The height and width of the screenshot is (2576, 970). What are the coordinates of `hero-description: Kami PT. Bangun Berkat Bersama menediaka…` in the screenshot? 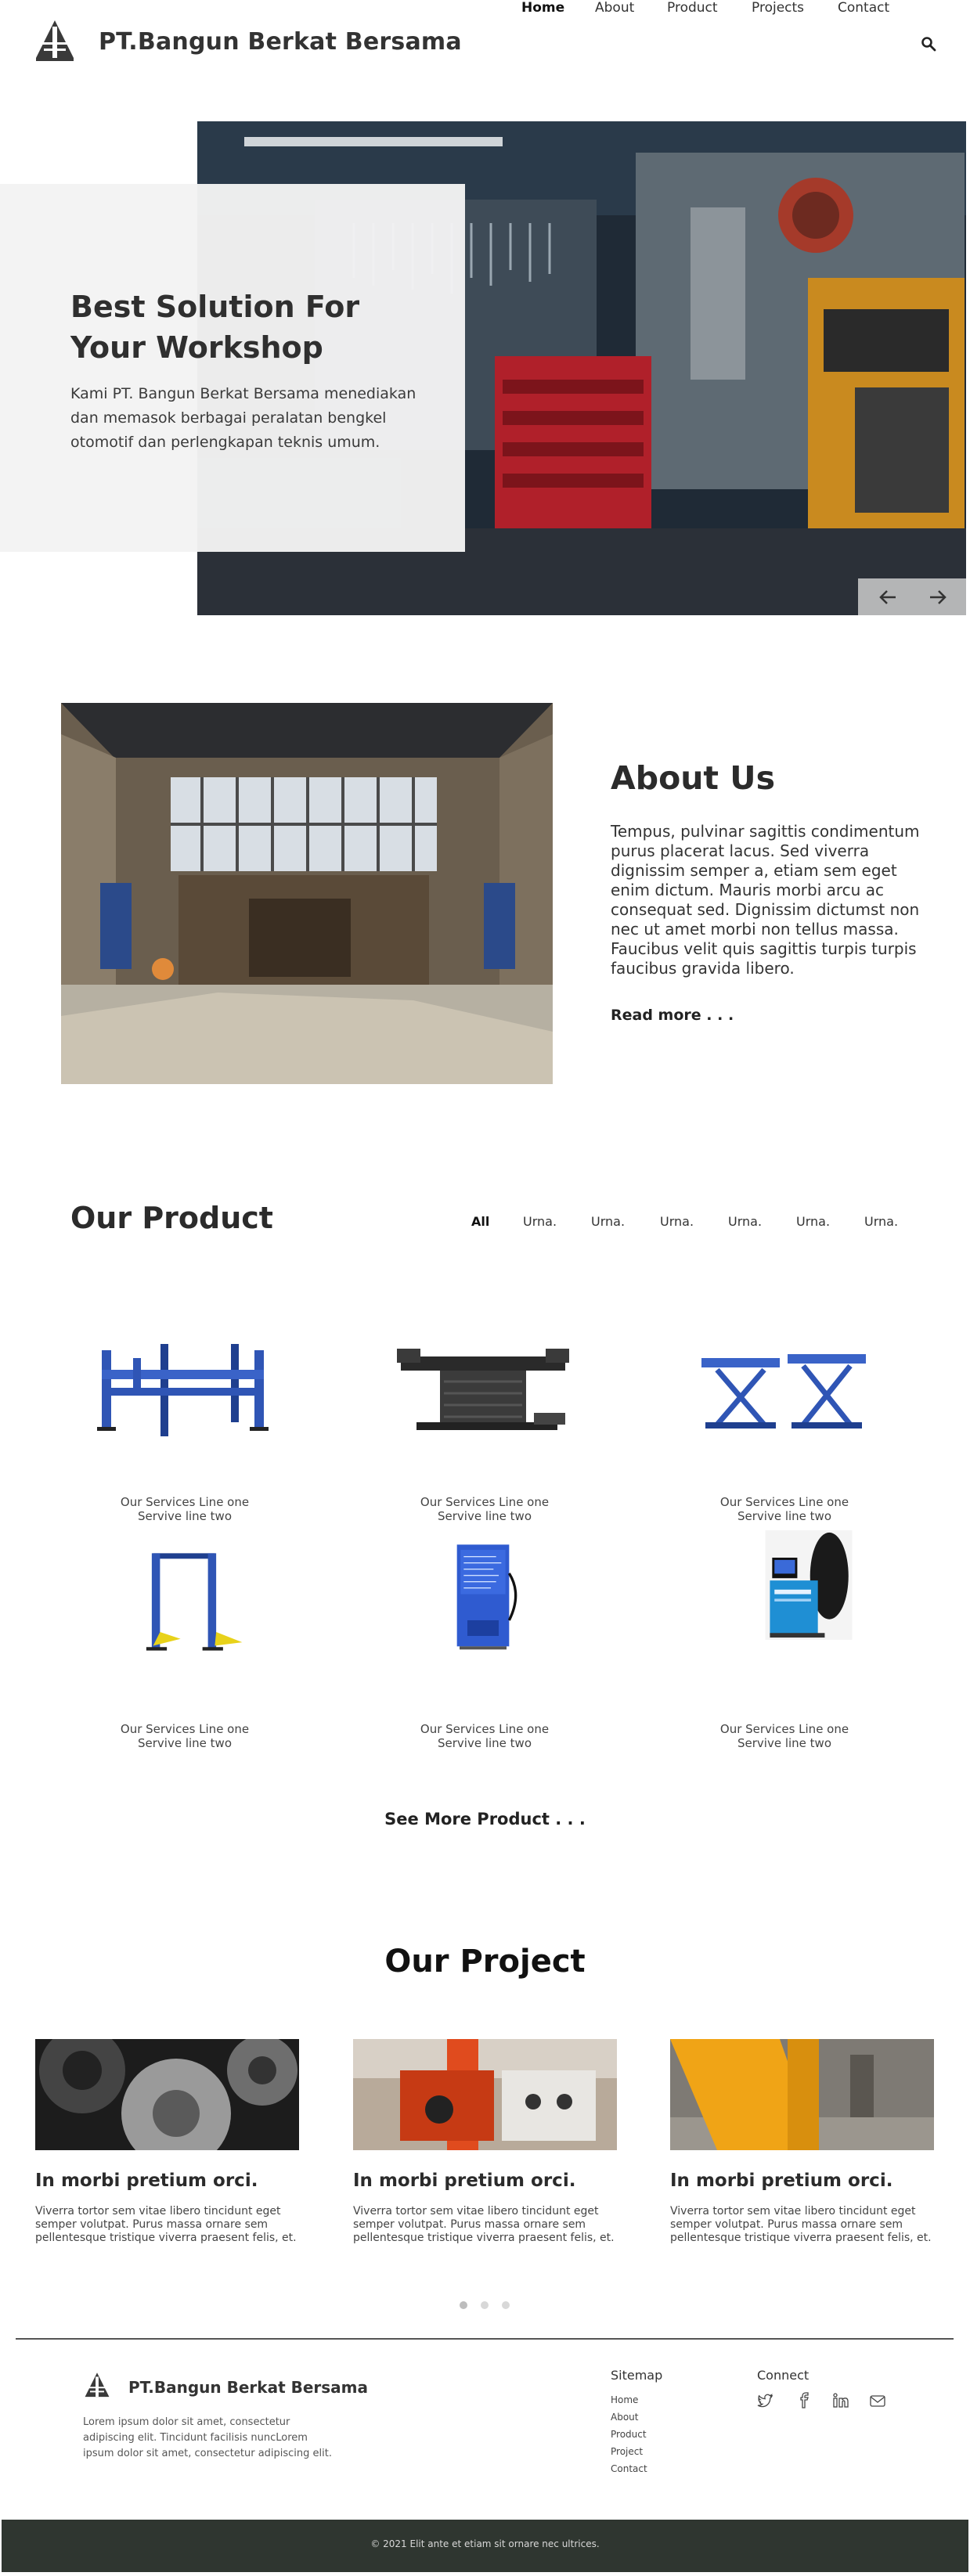 It's located at (243, 418).